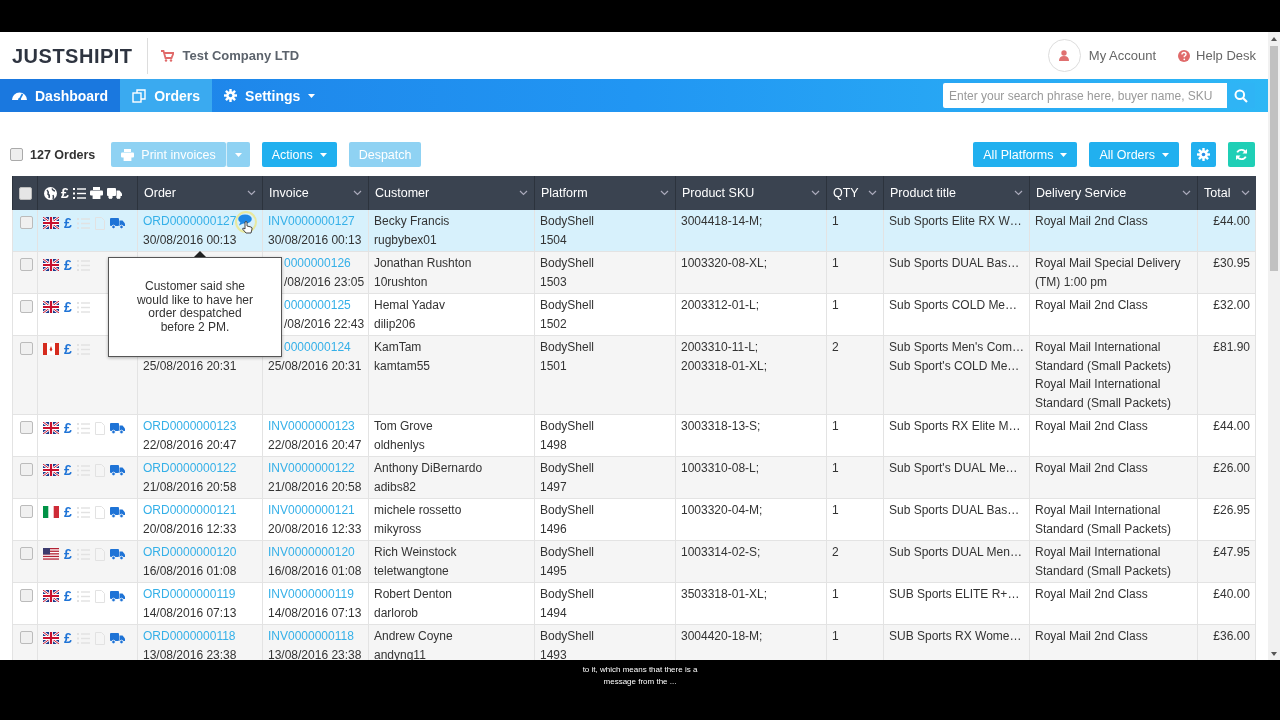 The width and height of the screenshot is (1280, 720). Describe the element at coordinates (247, 227) in the screenshot. I see `cursor-hand-icon` at that location.